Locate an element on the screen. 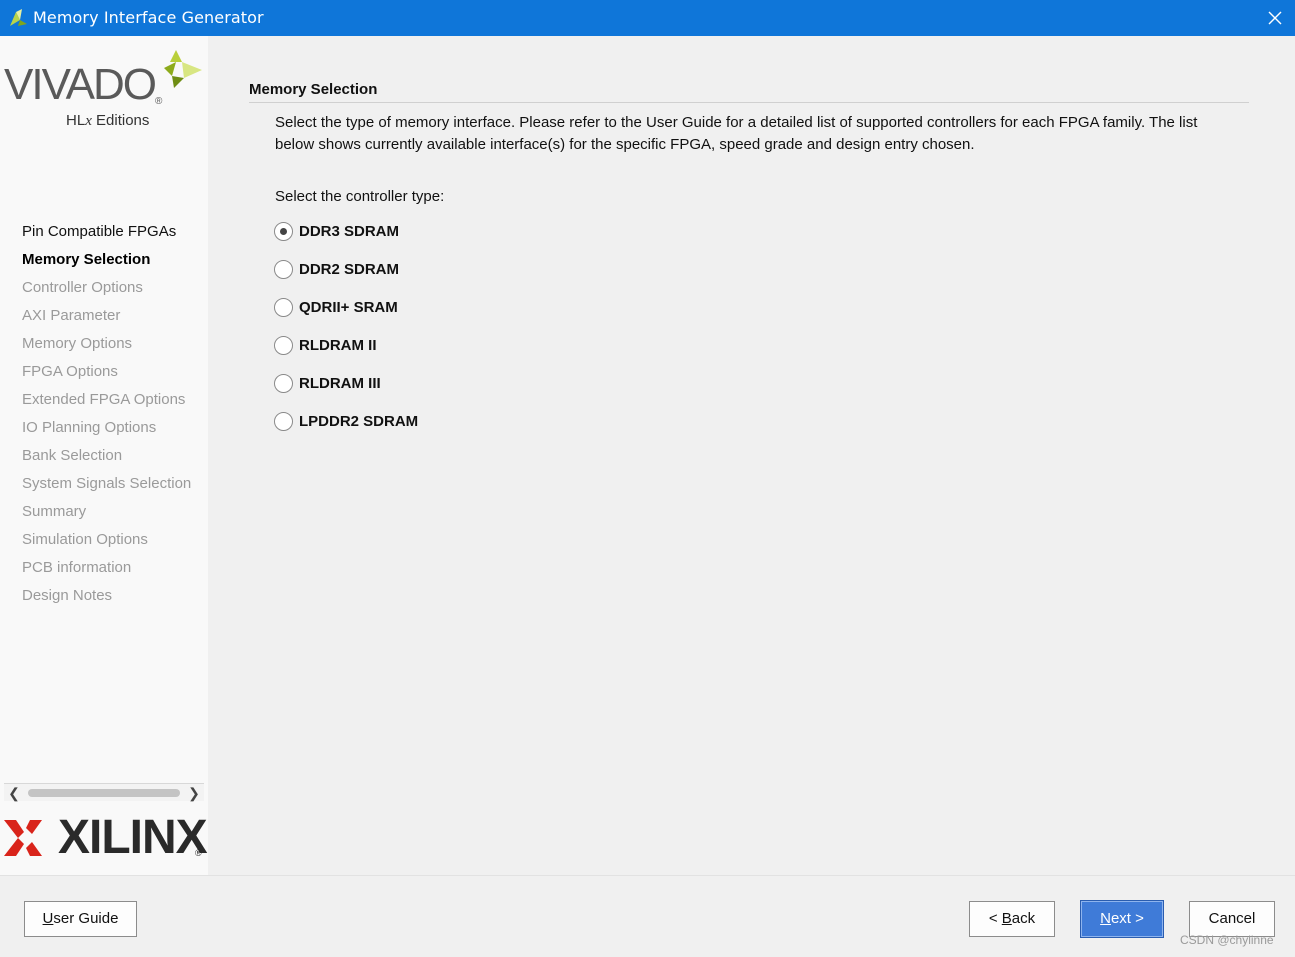 Image resolution: width=1295 pixels, height=957 pixels. step-pcb-information: PCB information is located at coordinates (77, 567).